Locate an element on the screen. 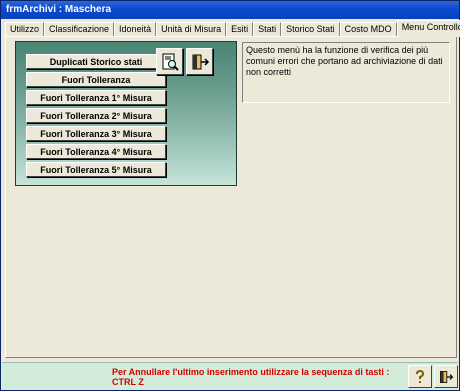  tab-menu-controllo: Menu Controllo is located at coordinates (428, 28).